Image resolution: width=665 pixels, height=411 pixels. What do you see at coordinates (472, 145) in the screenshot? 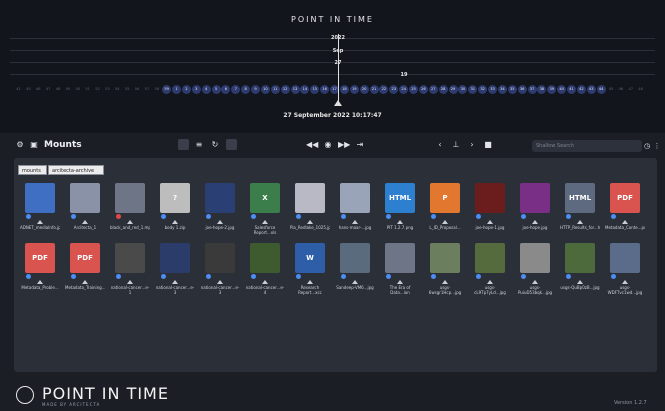
I see `next-icon: ›` at bounding box center [472, 145].